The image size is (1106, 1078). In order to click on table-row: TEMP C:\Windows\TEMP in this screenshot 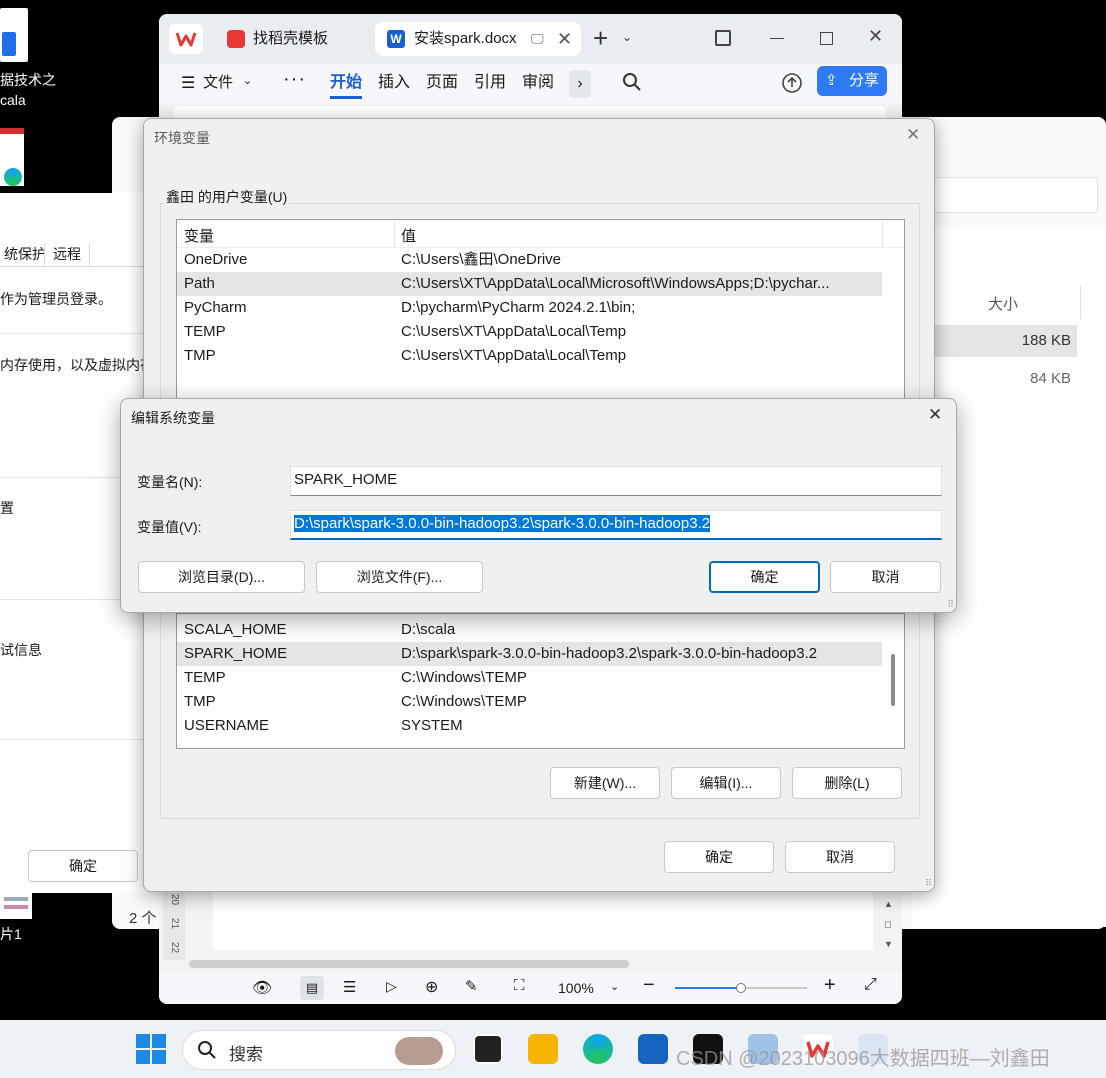, I will do `click(529, 678)`.